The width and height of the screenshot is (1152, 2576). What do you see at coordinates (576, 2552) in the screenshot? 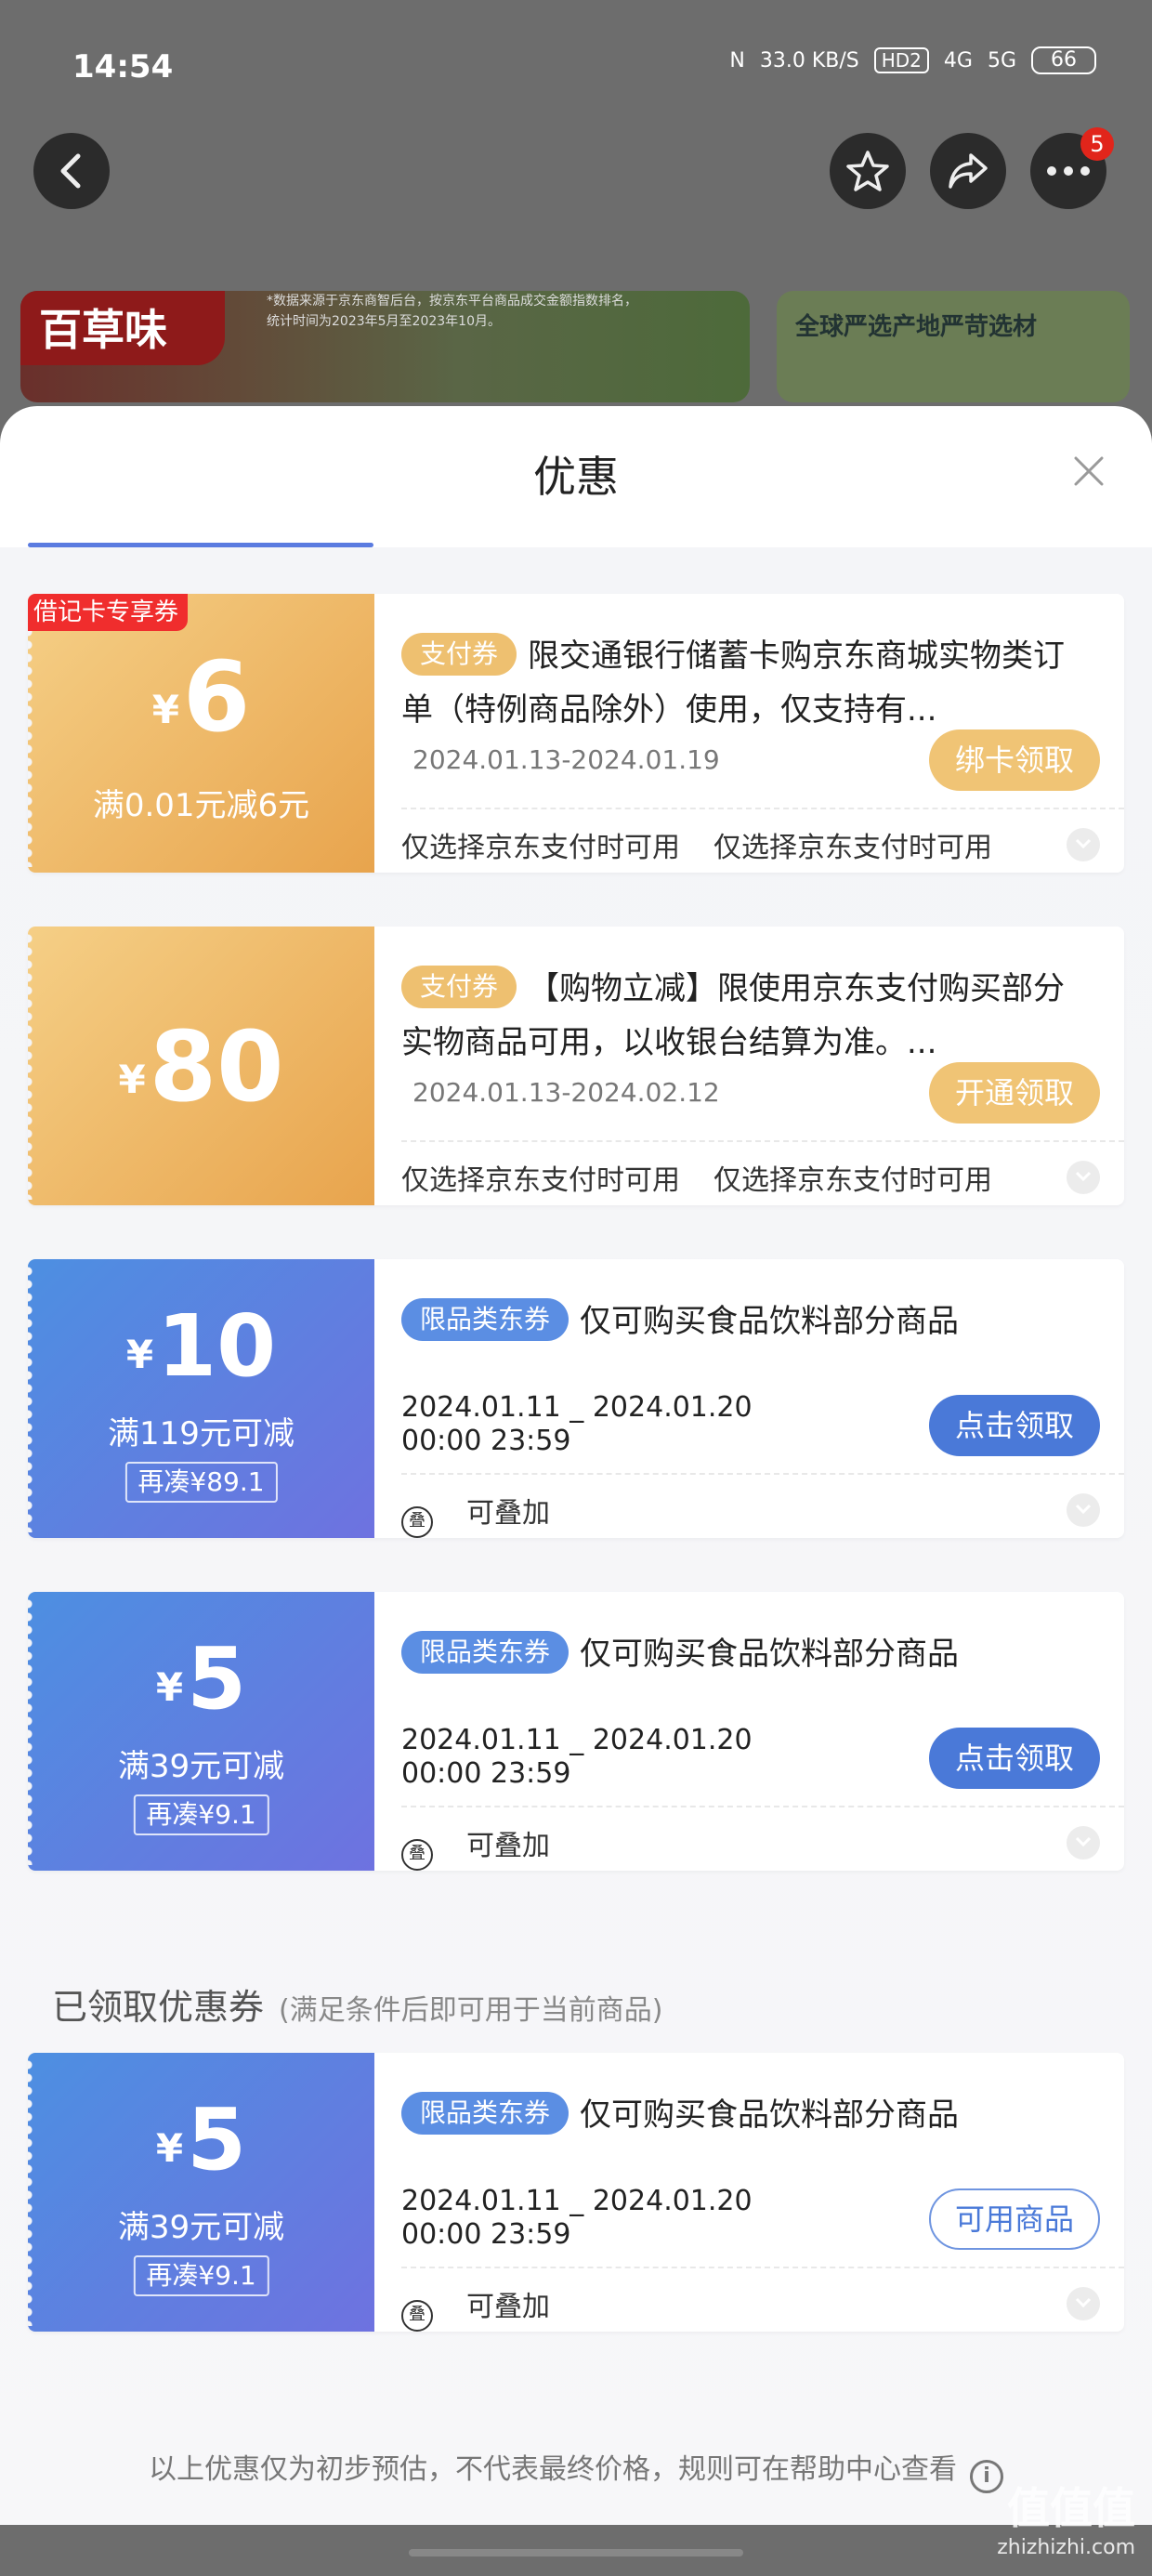
I see `home-indicator` at bounding box center [576, 2552].